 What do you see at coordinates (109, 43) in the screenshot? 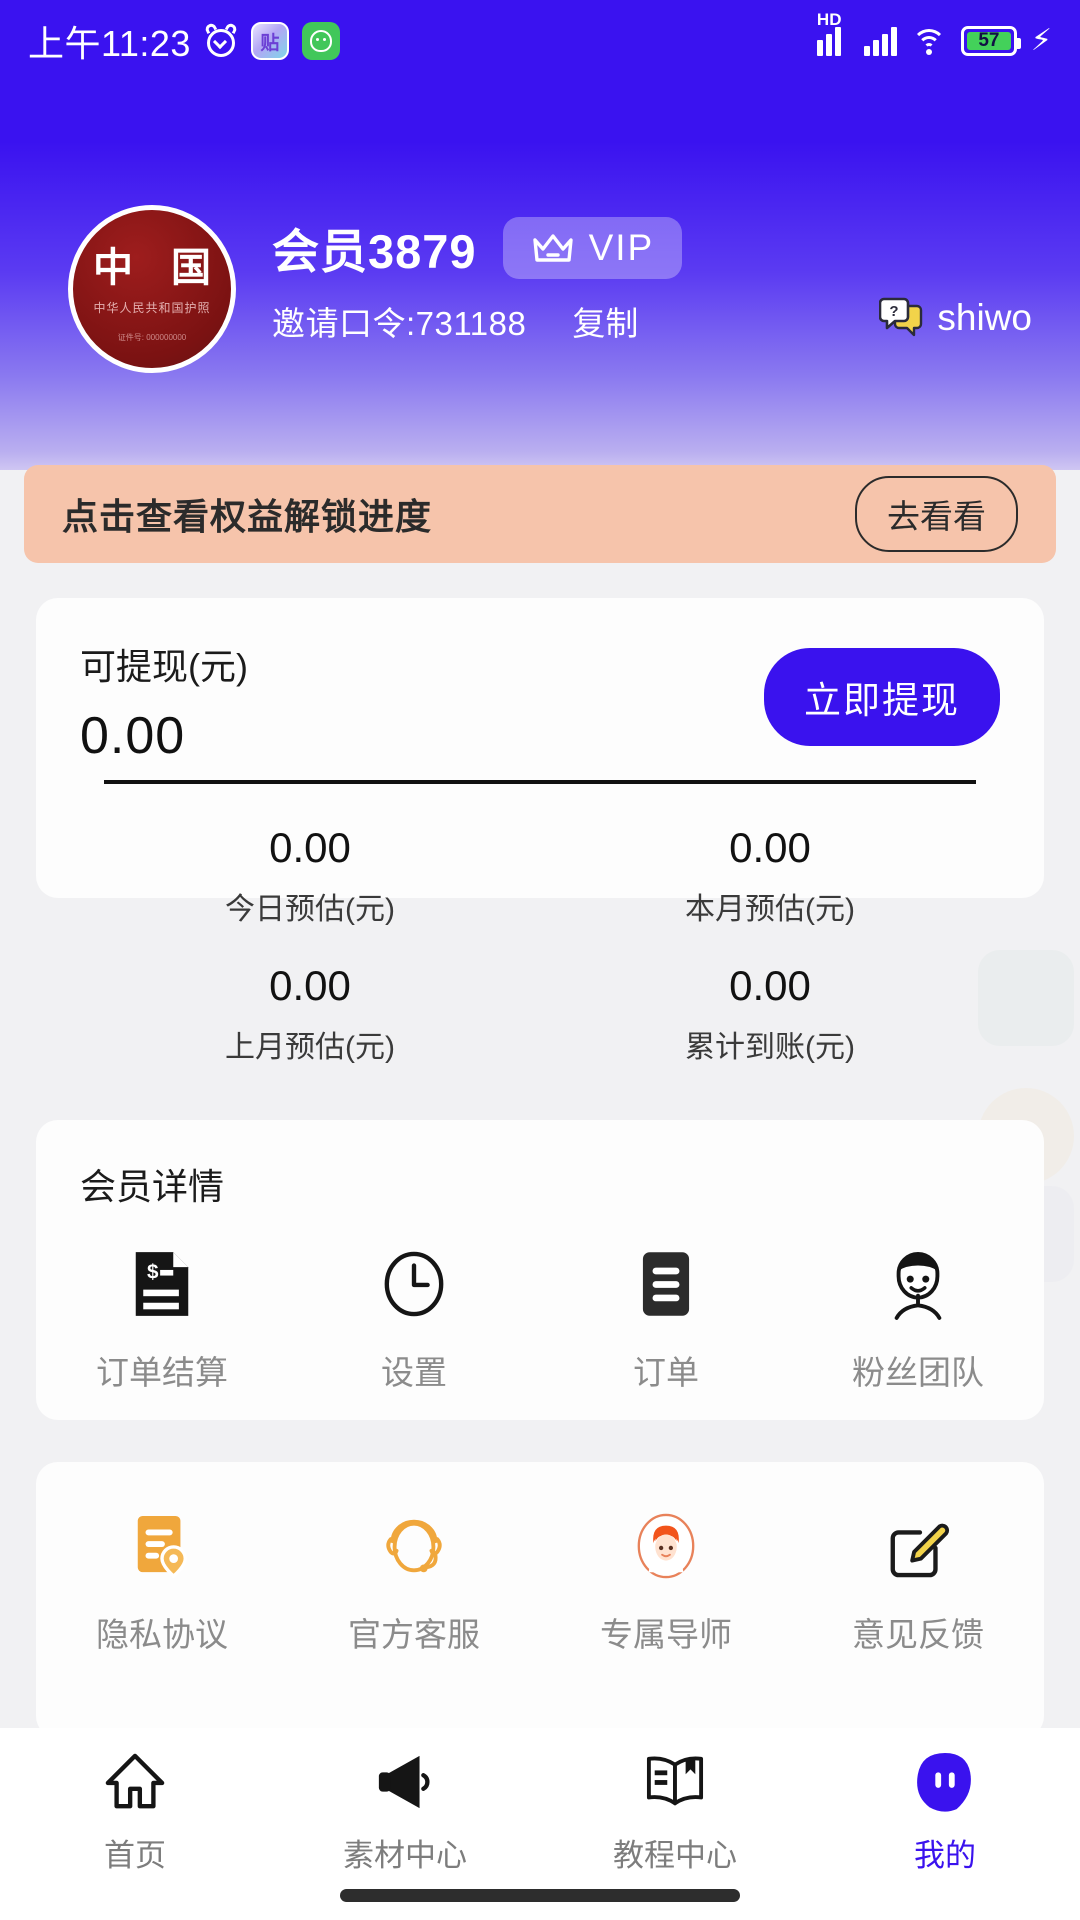
I see `status-time: 上午11:23` at bounding box center [109, 43].